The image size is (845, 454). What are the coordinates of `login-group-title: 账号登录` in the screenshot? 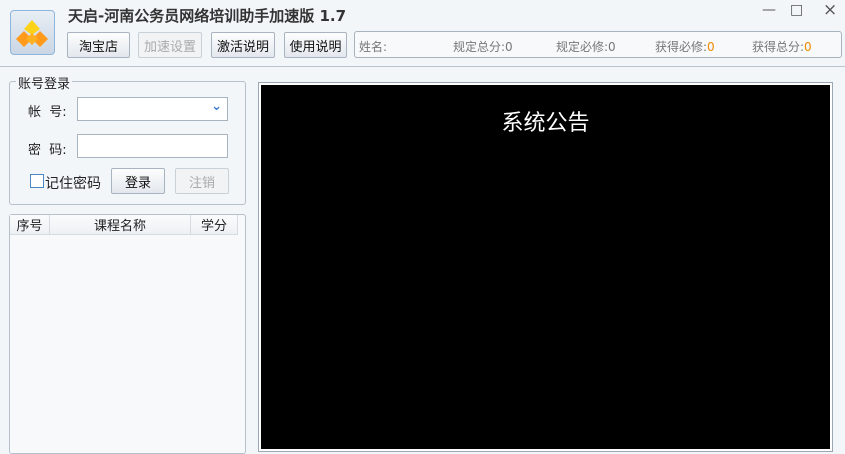 It's located at (44, 82).